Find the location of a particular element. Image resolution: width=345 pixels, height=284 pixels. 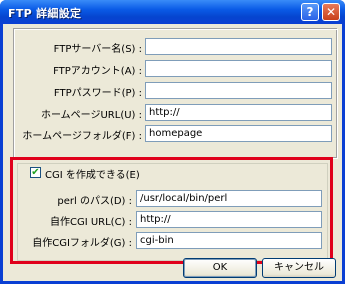

help-button: ? is located at coordinates (310, 12).